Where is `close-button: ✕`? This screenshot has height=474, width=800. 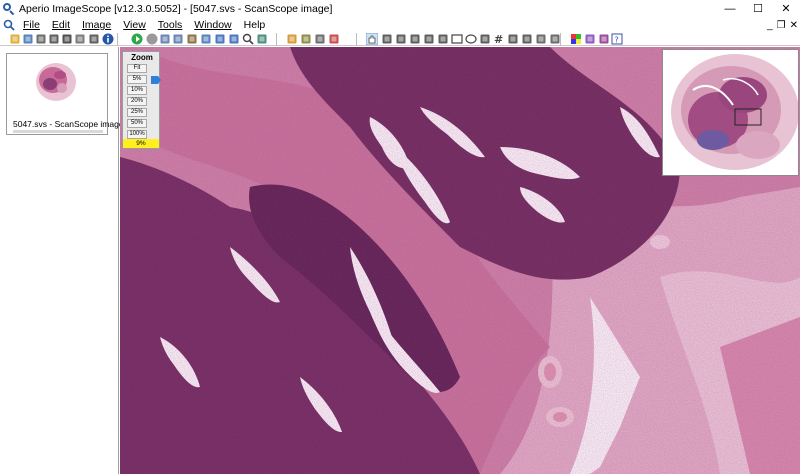 close-button: ✕ is located at coordinates (786, 8).